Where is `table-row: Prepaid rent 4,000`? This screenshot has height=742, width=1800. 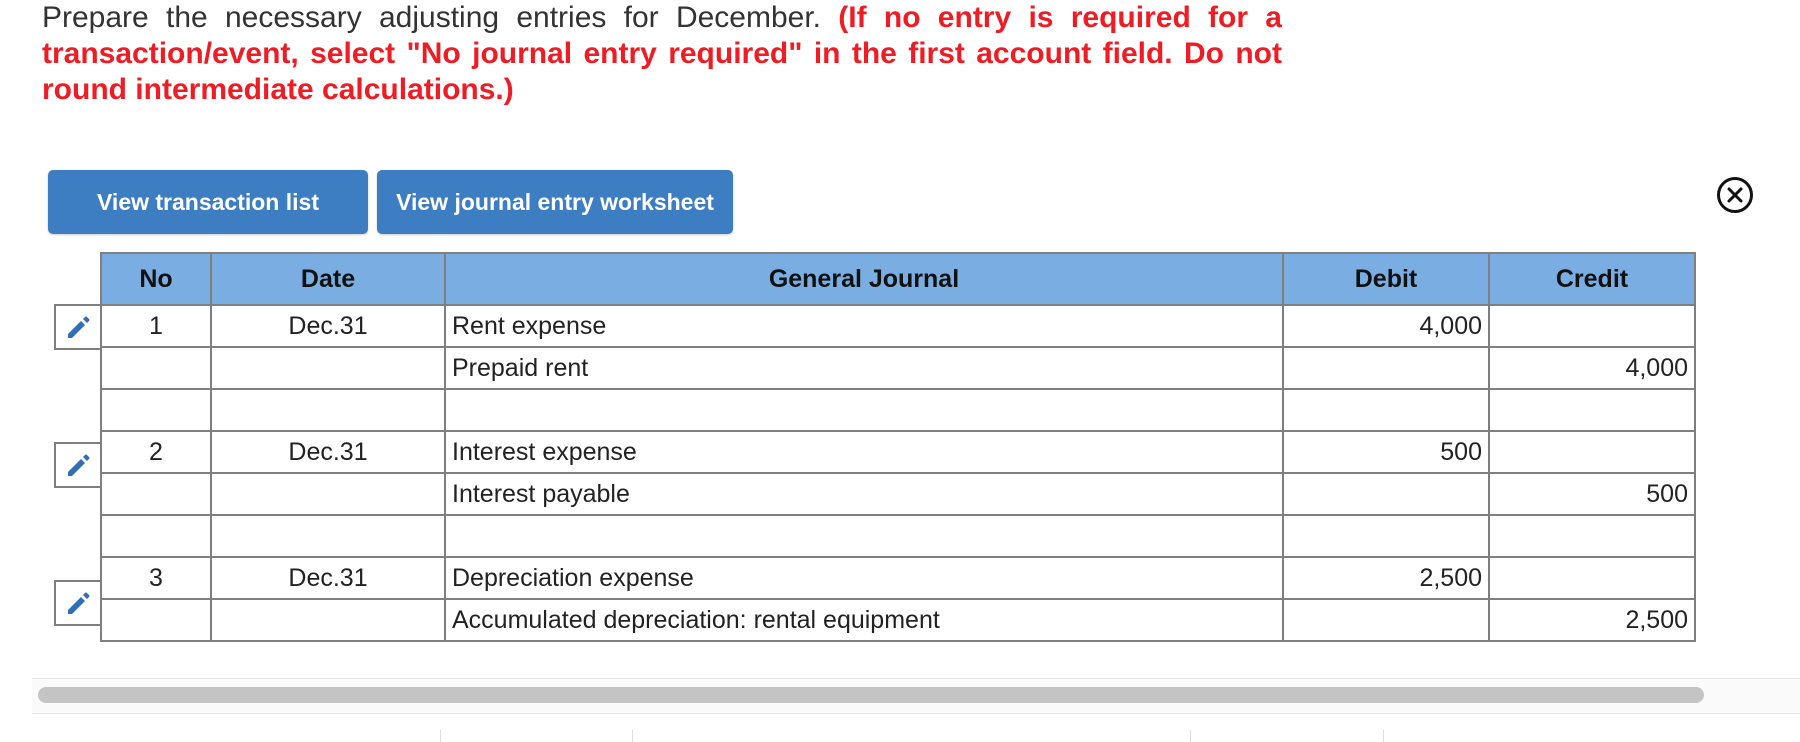 table-row: Prepaid rent 4,000 is located at coordinates (898, 368).